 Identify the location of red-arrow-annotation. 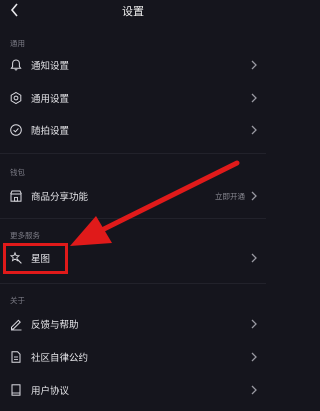
(155, 203).